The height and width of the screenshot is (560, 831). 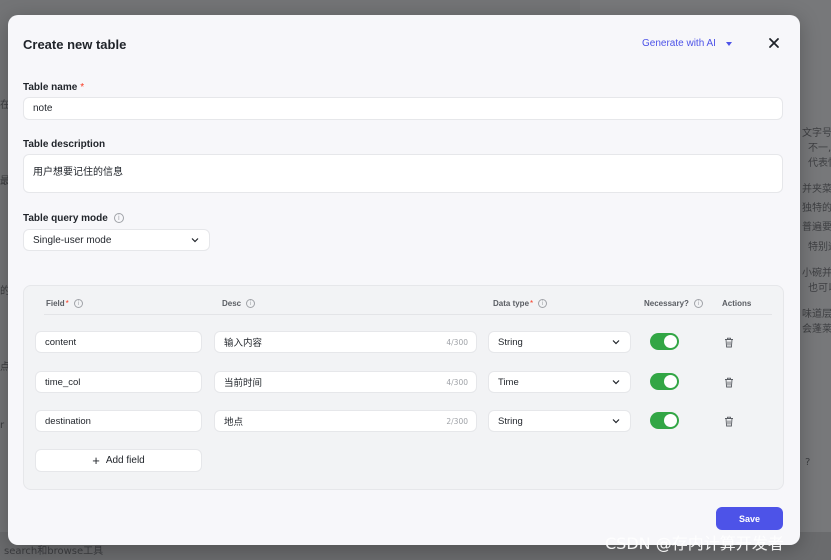 What do you see at coordinates (2, 425) in the screenshot?
I see `bg-left-text: r` at bounding box center [2, 425].